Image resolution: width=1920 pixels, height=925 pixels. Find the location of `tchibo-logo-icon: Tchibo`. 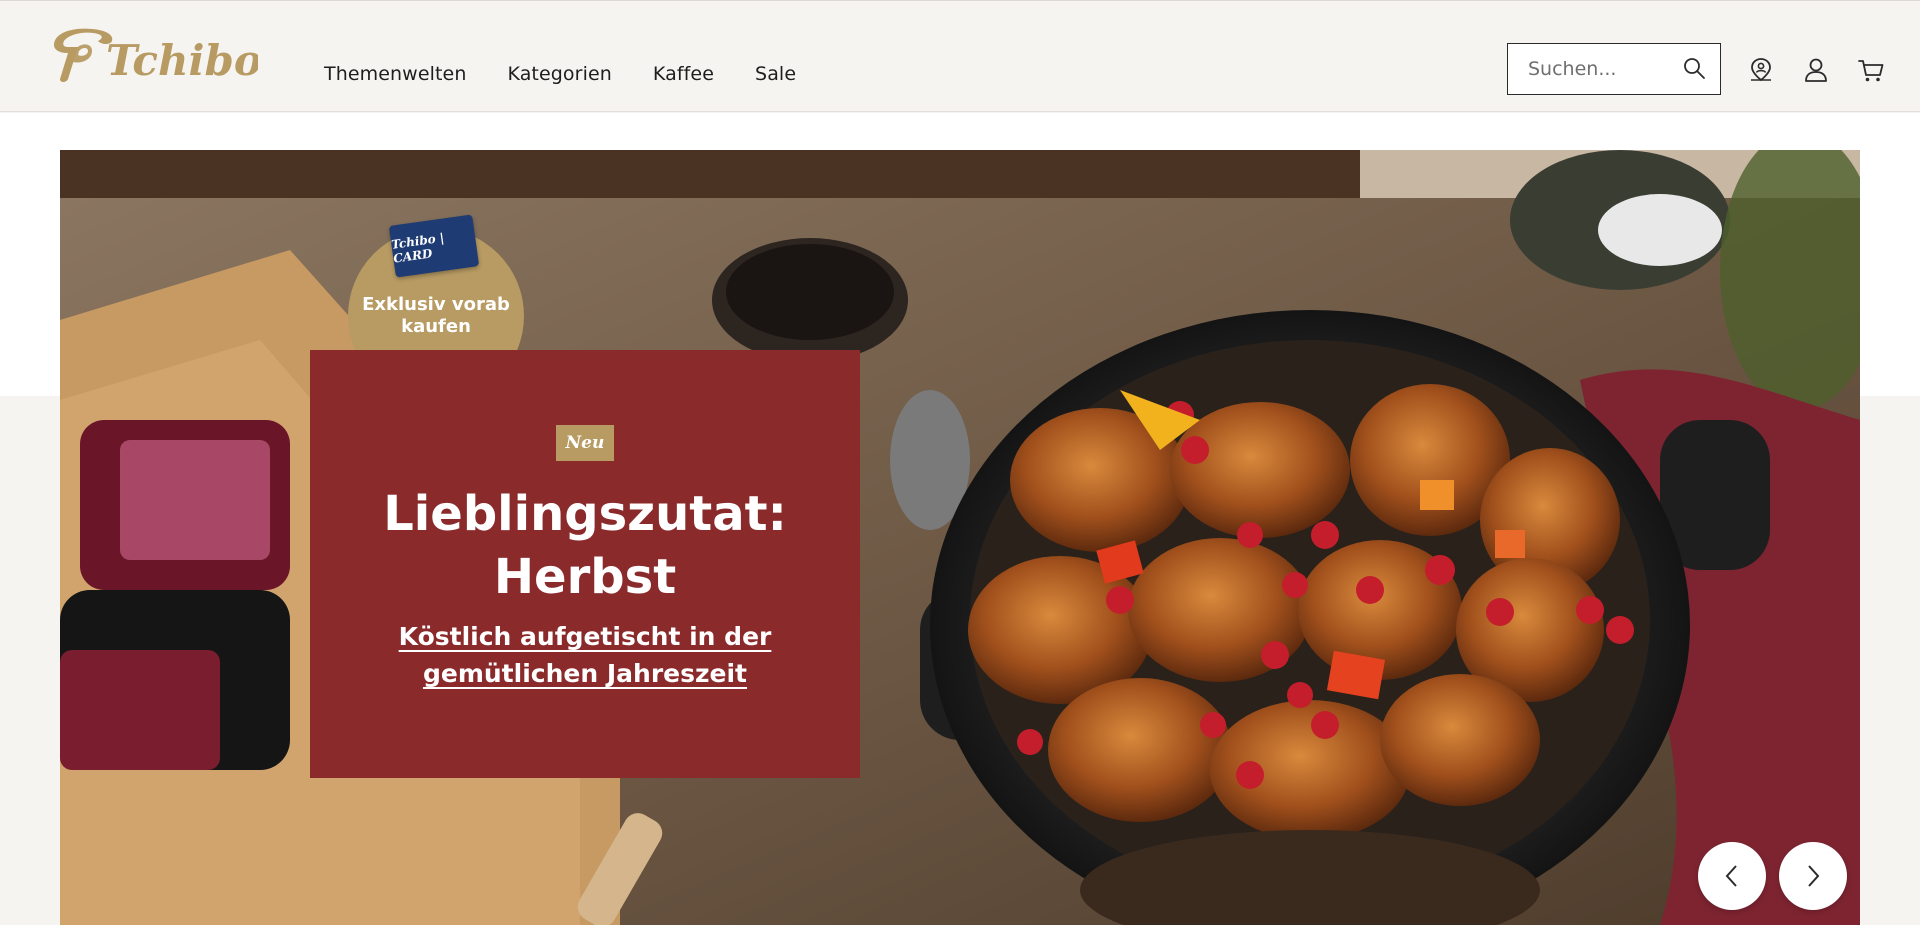

tchibo-logo-icon: Tchibo is located at coordinates (156, 56).